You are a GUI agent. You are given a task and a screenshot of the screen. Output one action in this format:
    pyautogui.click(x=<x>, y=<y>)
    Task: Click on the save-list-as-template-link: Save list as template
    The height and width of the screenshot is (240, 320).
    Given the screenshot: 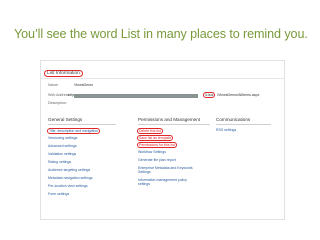 What is the action you would take?
    pyautogui.click(x=155, y=138)
    